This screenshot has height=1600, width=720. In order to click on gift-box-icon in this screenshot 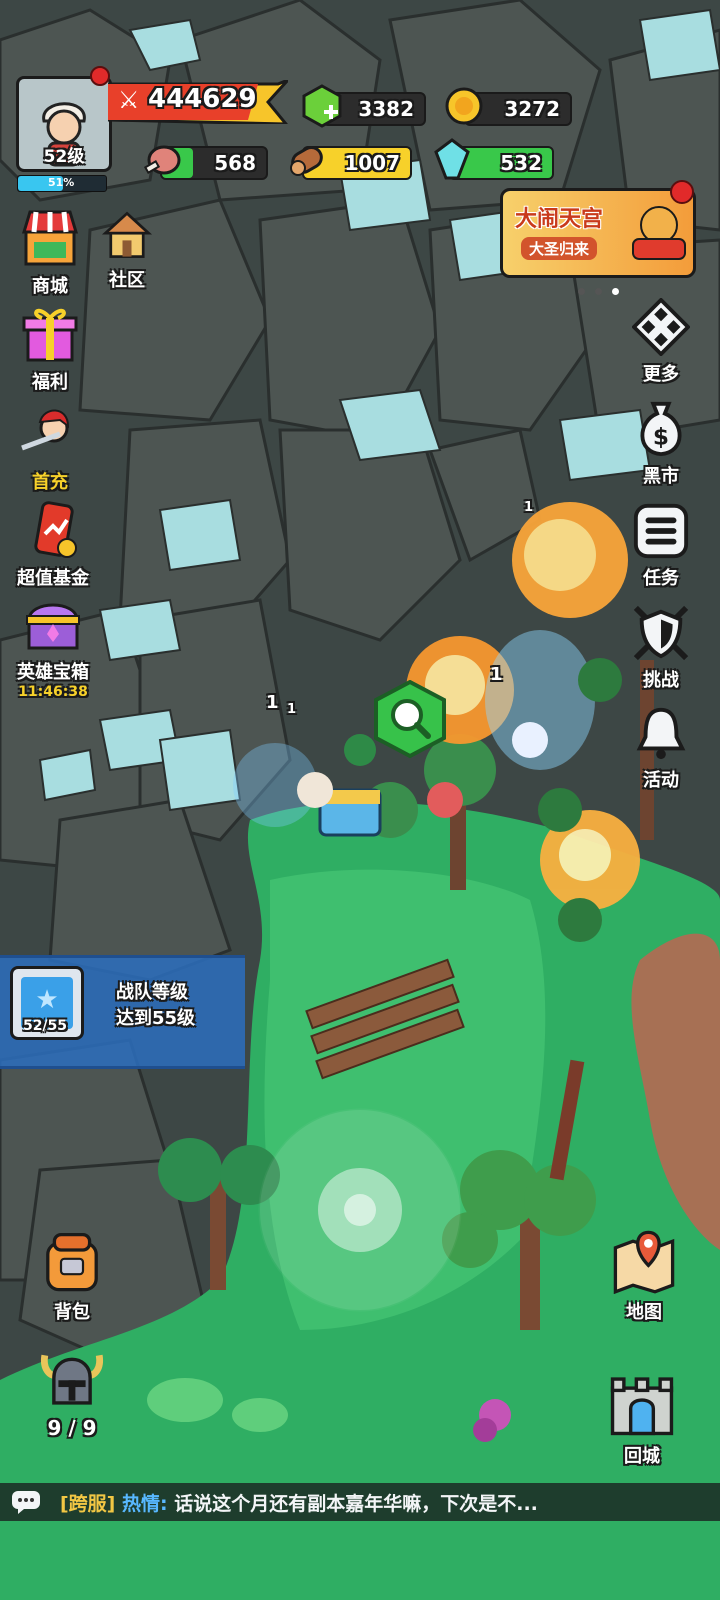, I will do `click(50, 335)`.